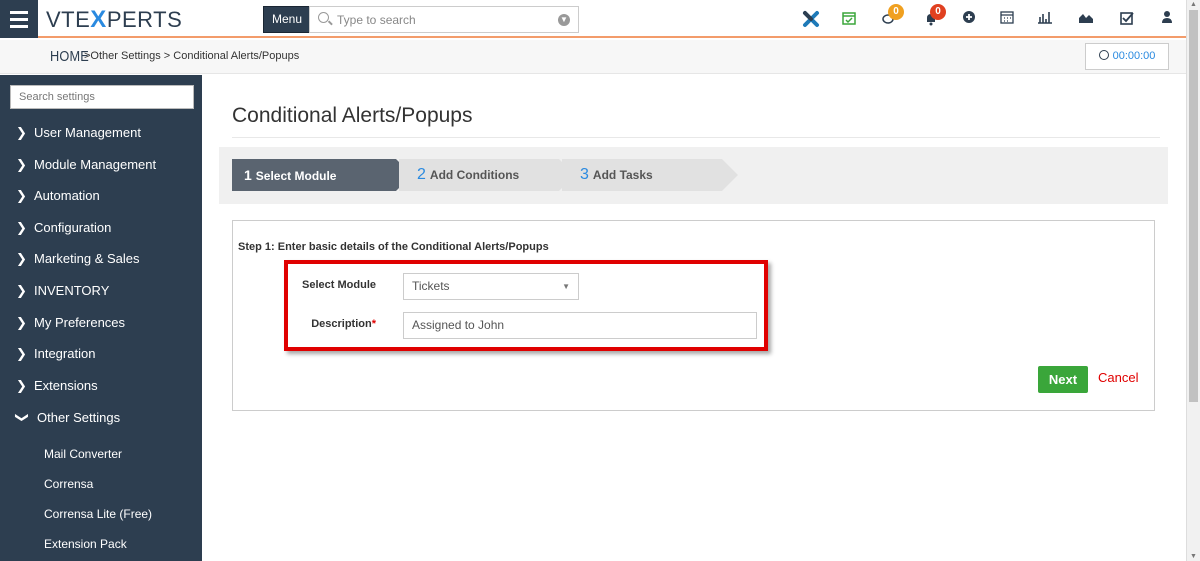 Image resolution: width=1200 pixels, height=561 pixels. What do you see at coordinates (650, 175) in the screenshot?
I see `step-add-tasks: 3 Add Tasks` at bounding box center [650, 175].